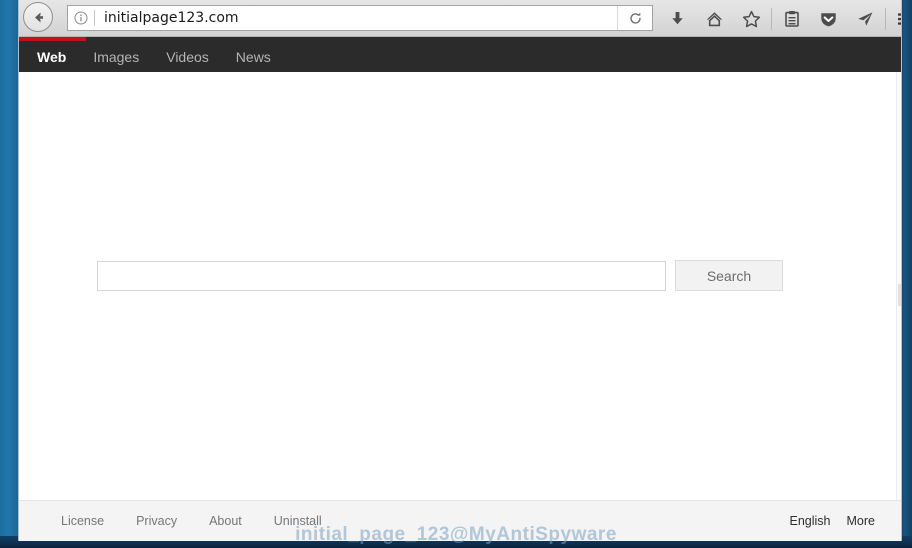 The height and width of the screenshot is (548, 912). Describe the element at coordinates (360, 18) in the screenshot. I see `address-bar: initialpage123.com` at that location.